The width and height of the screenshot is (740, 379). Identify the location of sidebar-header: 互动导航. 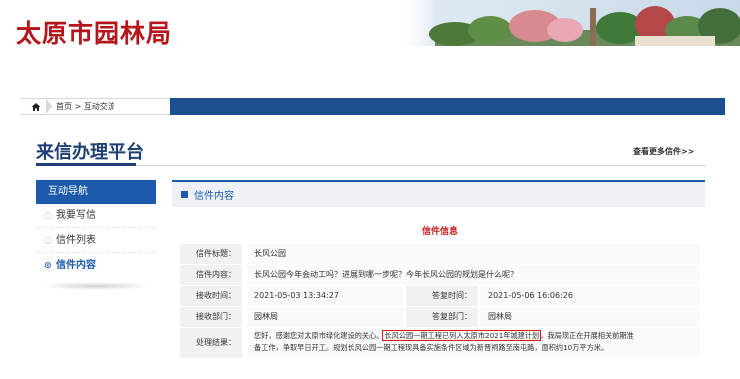
(96, 192).